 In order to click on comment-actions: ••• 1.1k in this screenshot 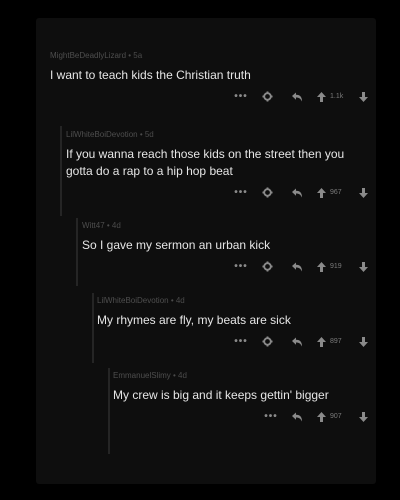, I will do `click(210, 96)`.